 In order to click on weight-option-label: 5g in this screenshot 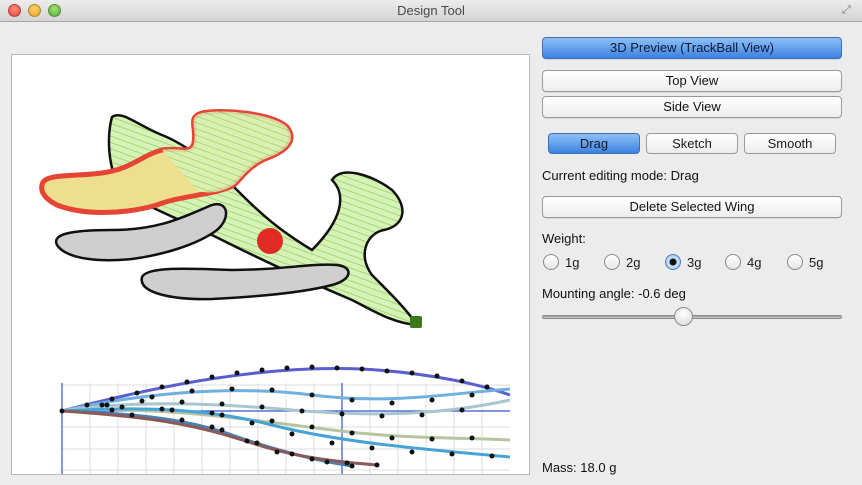, I will do `click(816, 262)`.